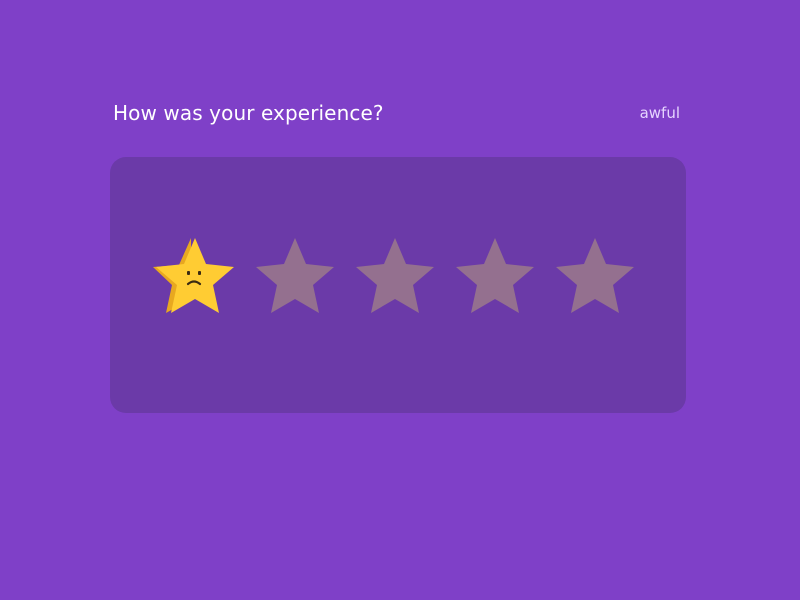 The width and height of the screenshot is (800, 600). I want to click on rating-value-label: awful, so click(659, 113).